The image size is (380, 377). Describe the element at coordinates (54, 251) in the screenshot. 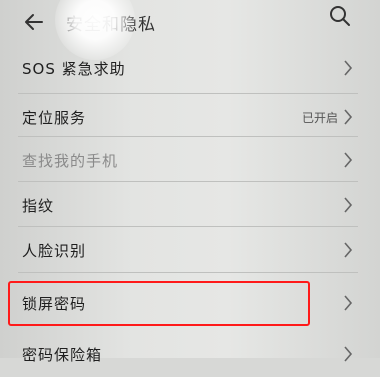

I see `row-label: 人脸识别` at that location.